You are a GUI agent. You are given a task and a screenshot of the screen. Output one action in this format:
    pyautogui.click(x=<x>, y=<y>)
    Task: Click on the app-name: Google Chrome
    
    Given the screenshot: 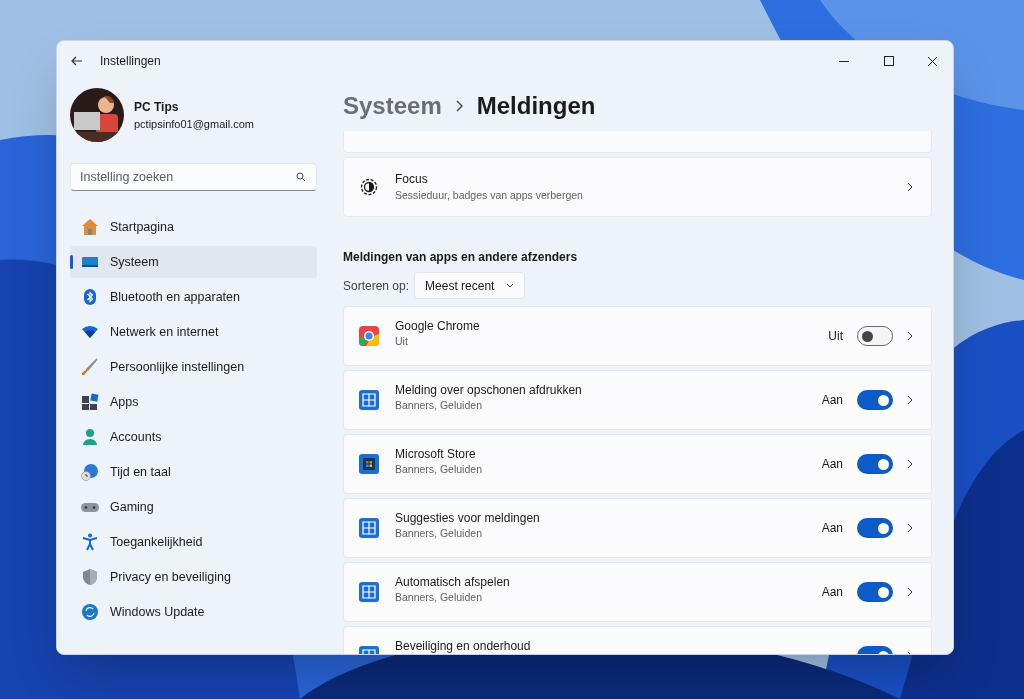 What is the action you would take?
    pyautogui.click(x=437, y=326)
    